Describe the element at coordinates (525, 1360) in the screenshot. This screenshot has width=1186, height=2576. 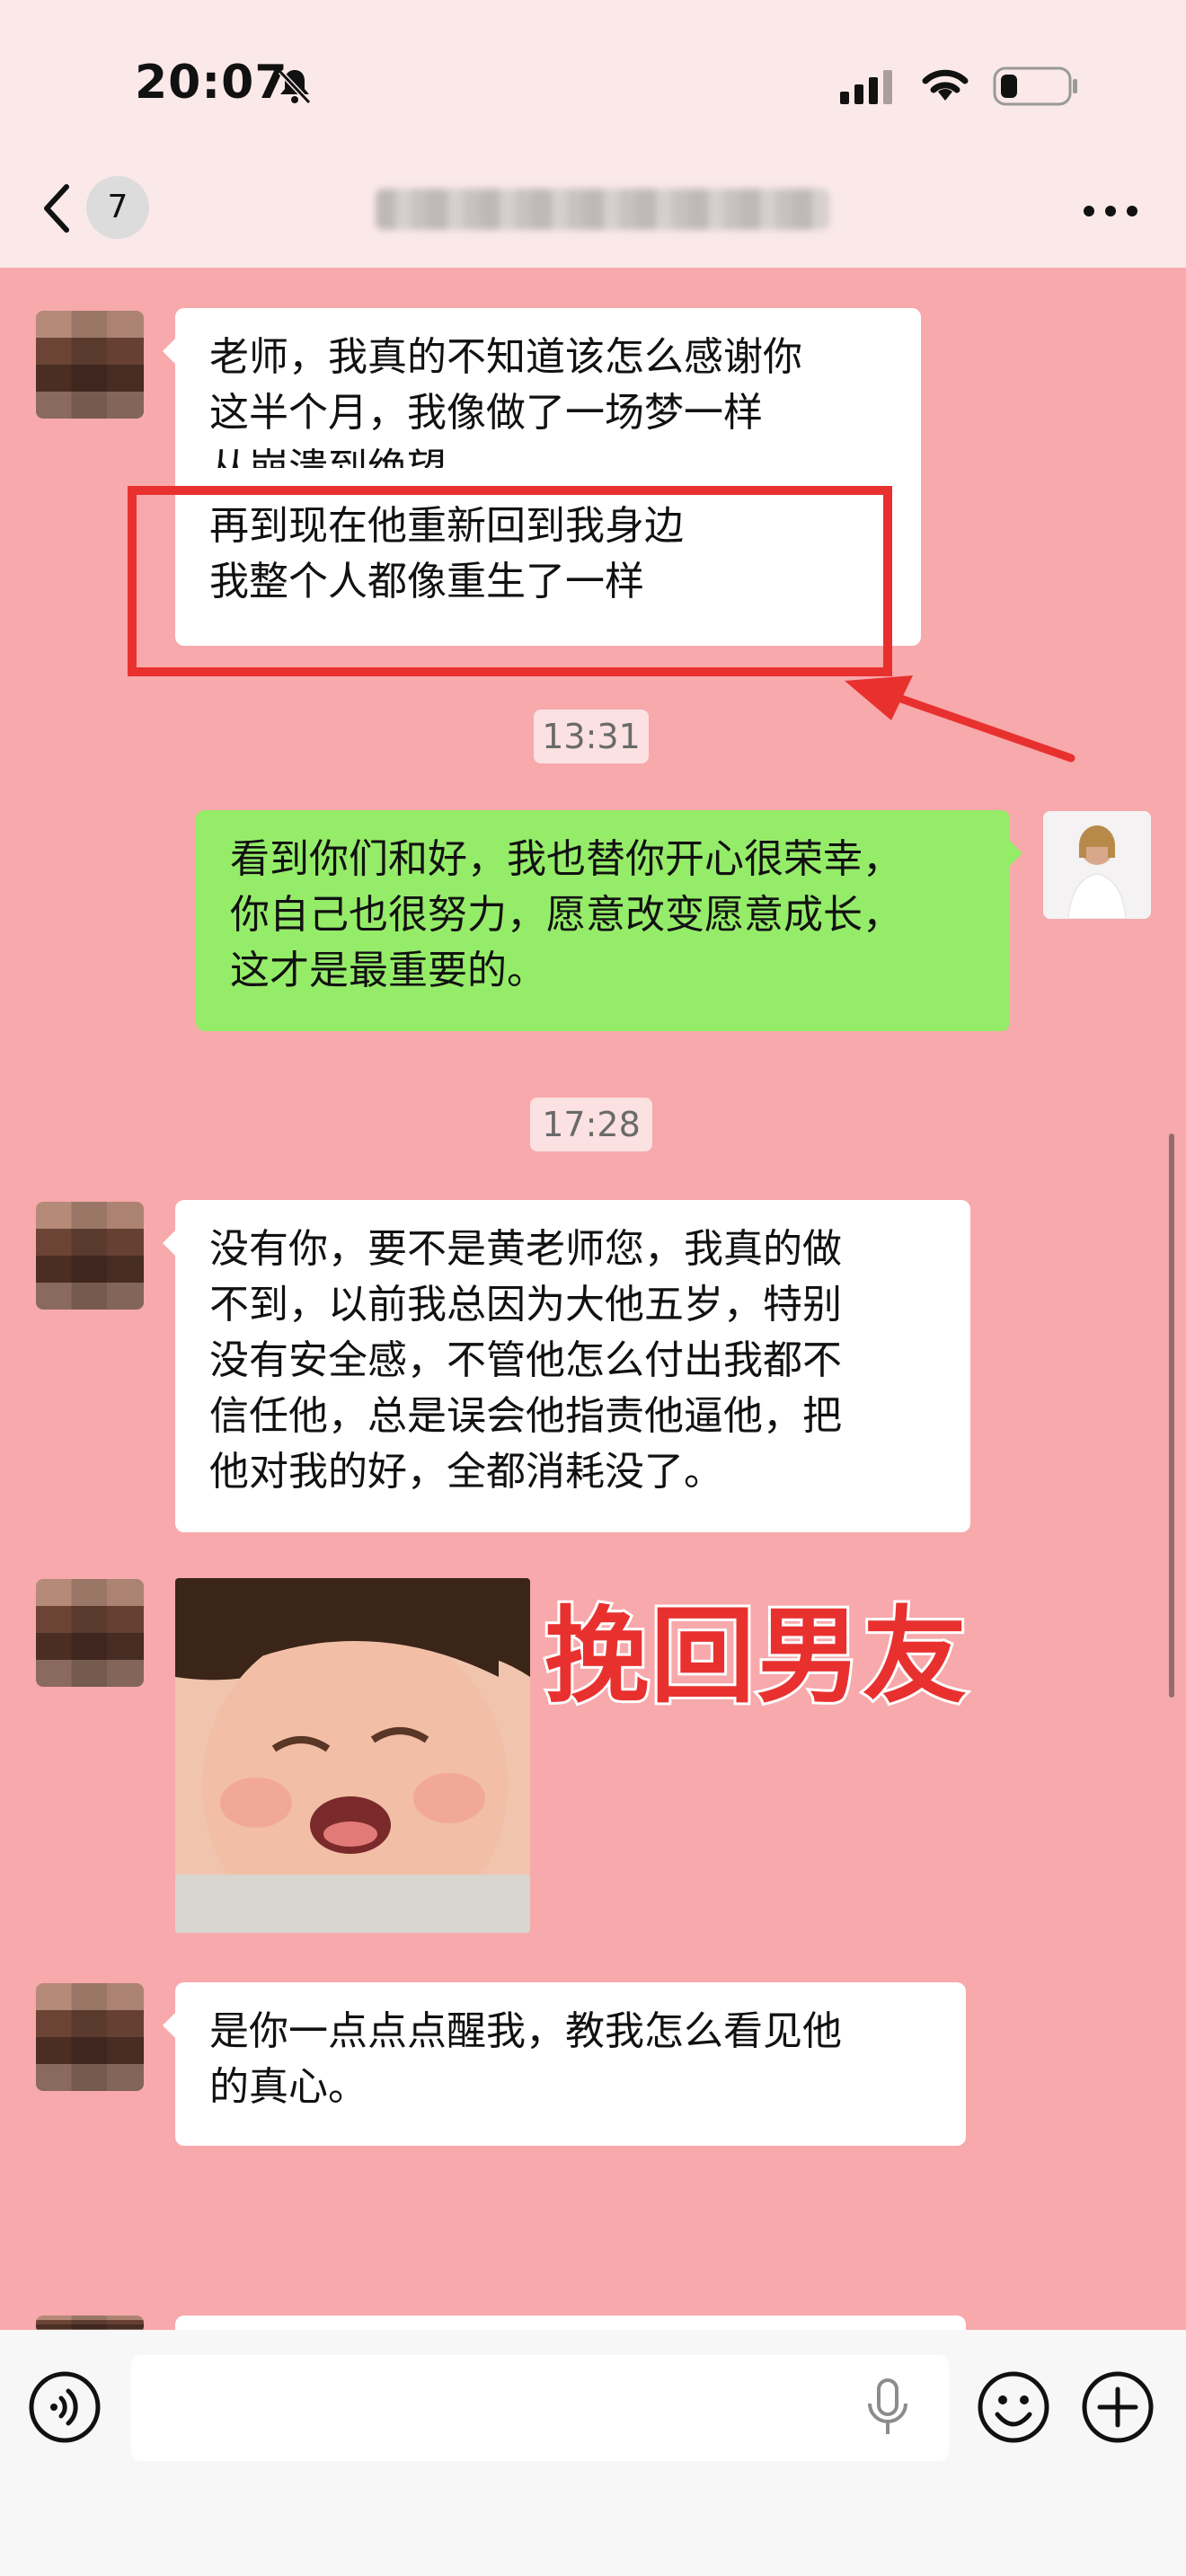
I see `message-line: 没有安全感，不管他怎么付出我都不` at that location.